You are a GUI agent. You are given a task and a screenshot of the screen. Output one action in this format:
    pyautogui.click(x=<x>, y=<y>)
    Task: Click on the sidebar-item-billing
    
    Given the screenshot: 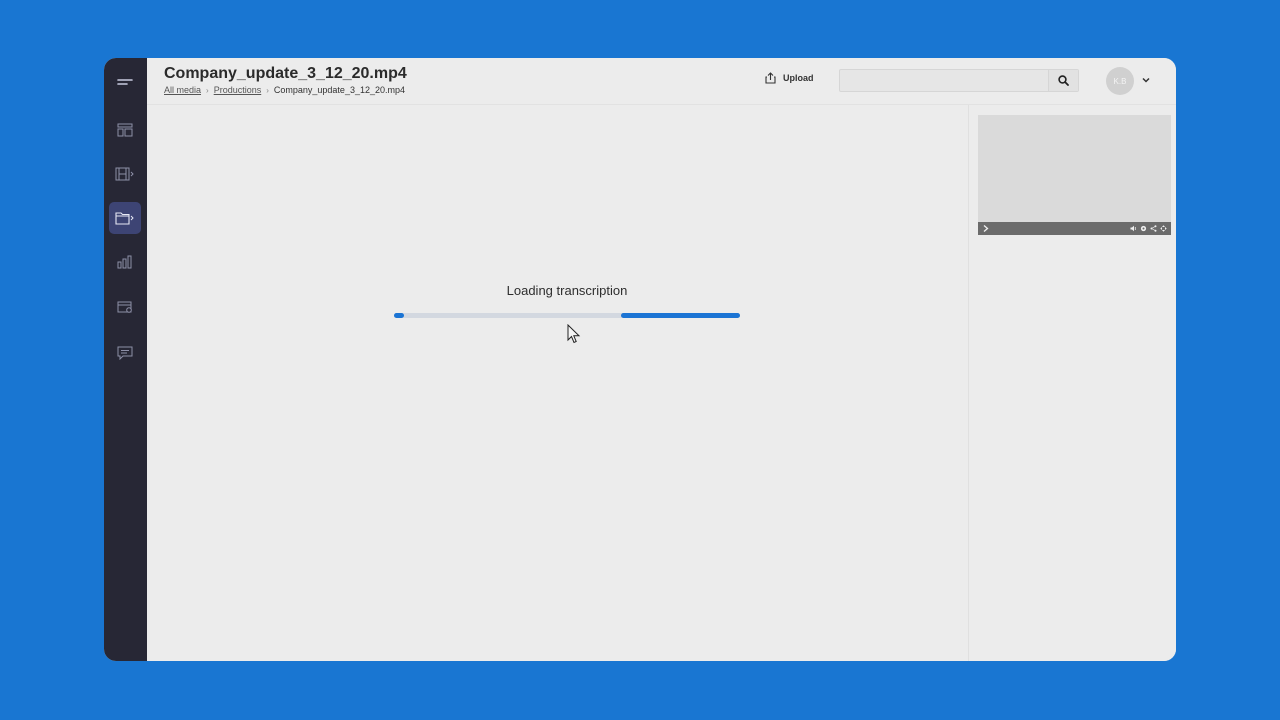 What is the action you would take?
    pyautogui.click(x=125, y=307)
    